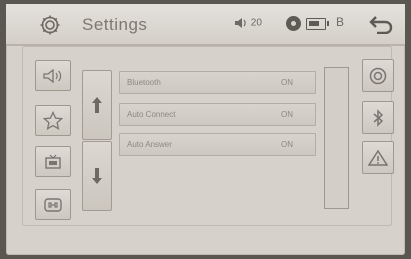 This screenshot has width=411, height=259. I want to click on volume-icon, so click(240, 23).